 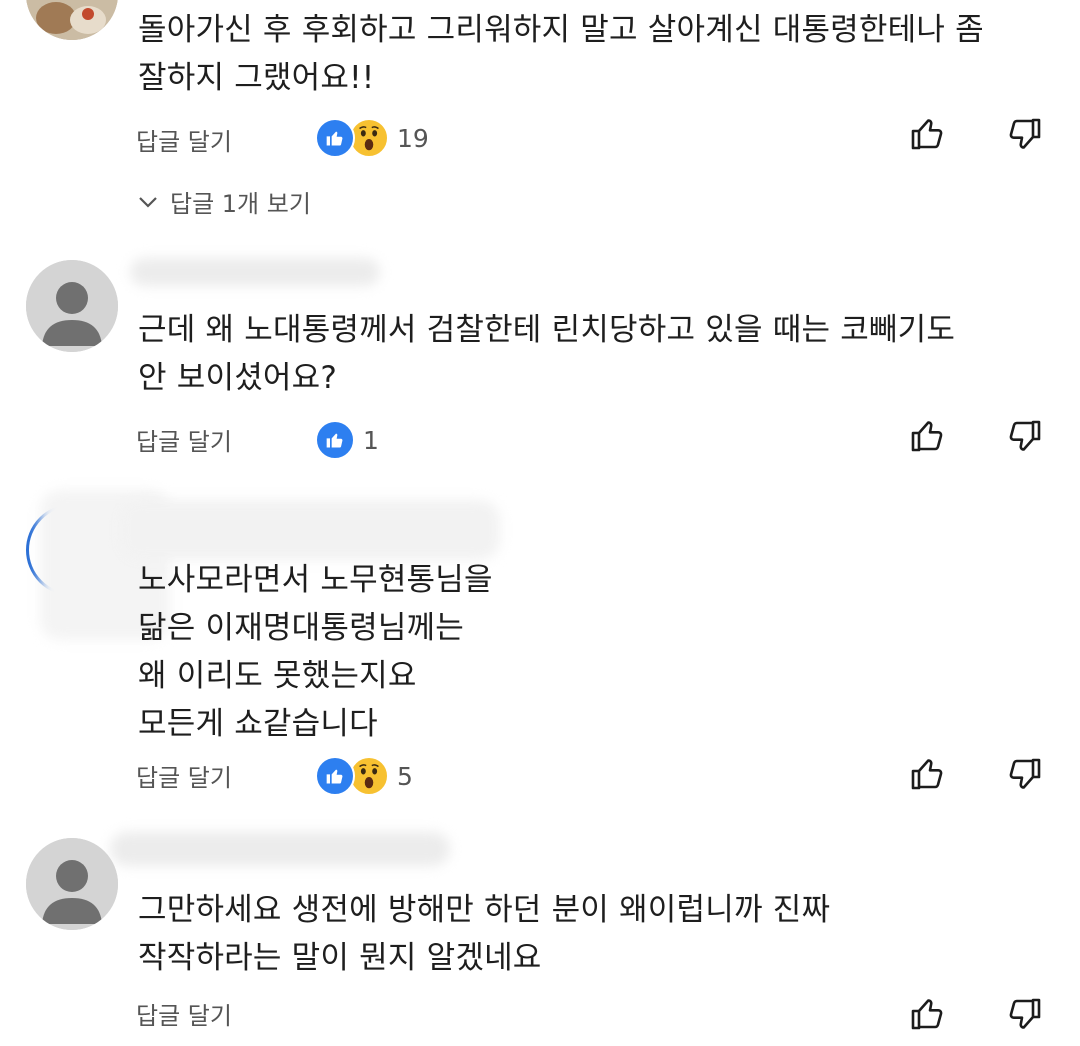 I want to click on reaction-count: 1, so click(x=371, y=440).